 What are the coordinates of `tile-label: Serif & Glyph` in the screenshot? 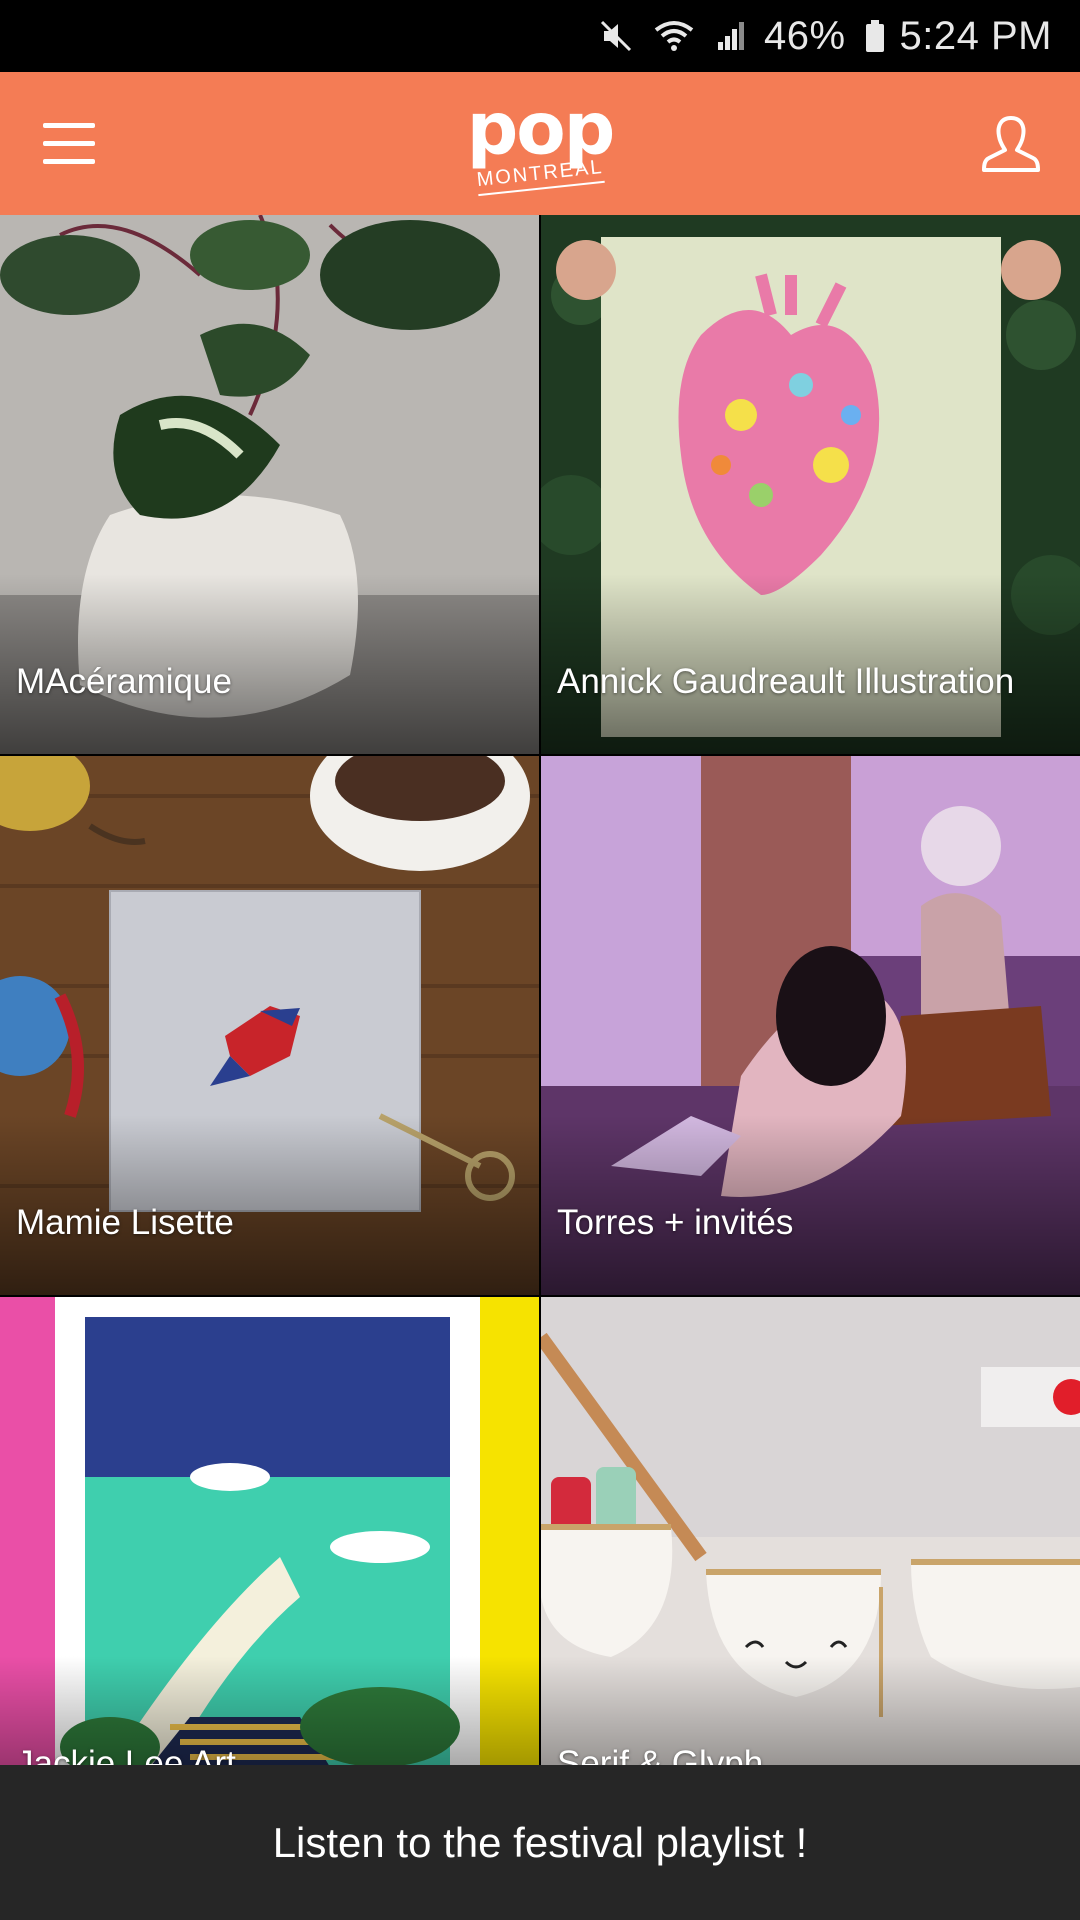 It's located at (660, 1754).